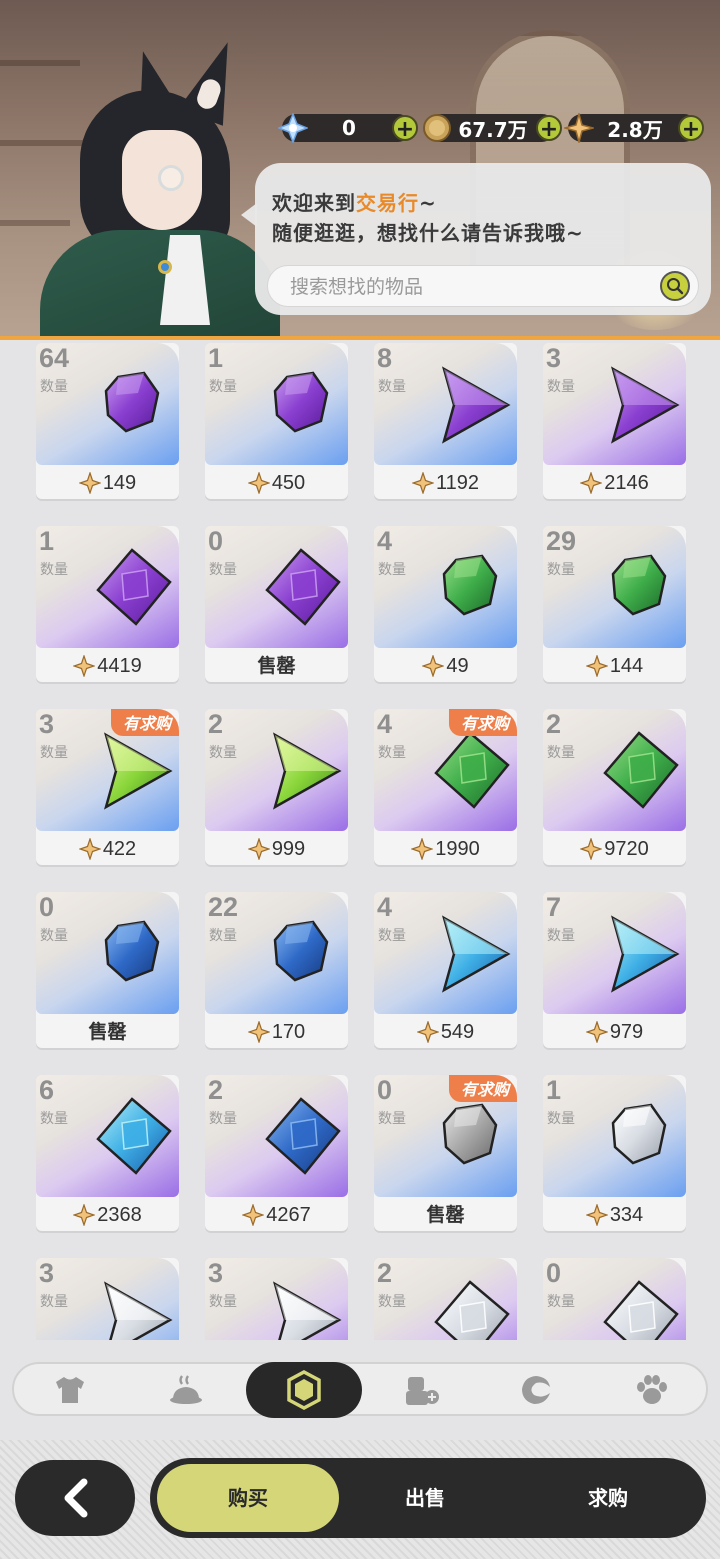 The height and width of the screenshot is (1559, 720). Describe the element at coordinates (457, 848) in the screenshot. I see `item-price-value: 1990` at that location.